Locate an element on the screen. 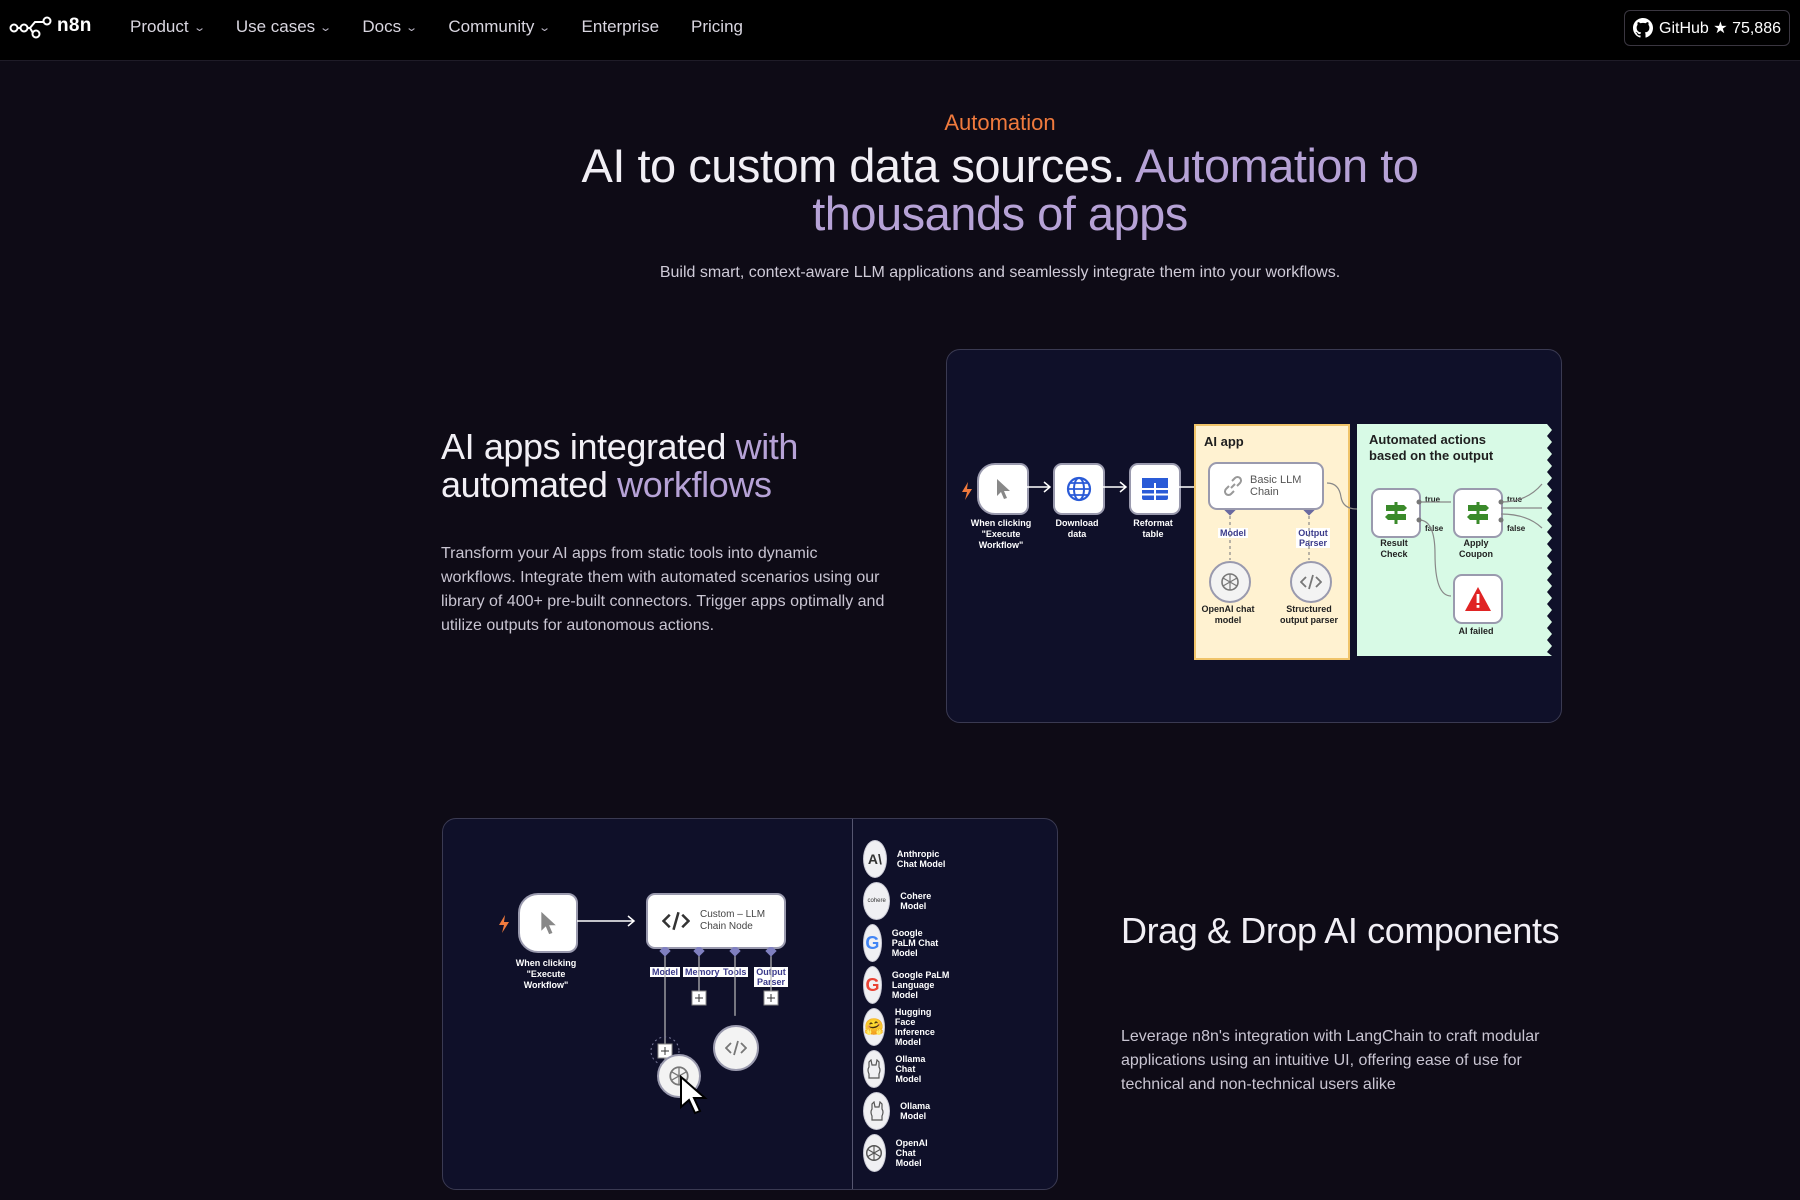 The width and height of the screenshot is (1800, 1200). chain-label: Custom – LLM Chain Node is located at coordinates (733, 920).